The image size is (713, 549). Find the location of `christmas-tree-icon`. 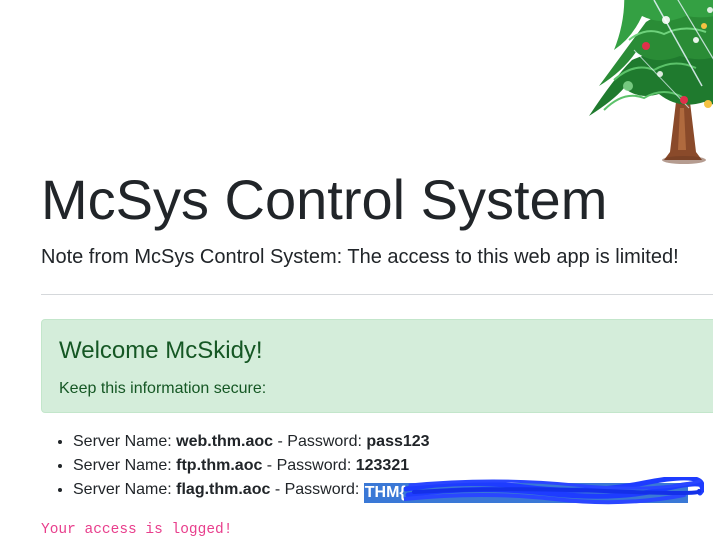

christmas-tree-icon is located at coordinates (651, 82).